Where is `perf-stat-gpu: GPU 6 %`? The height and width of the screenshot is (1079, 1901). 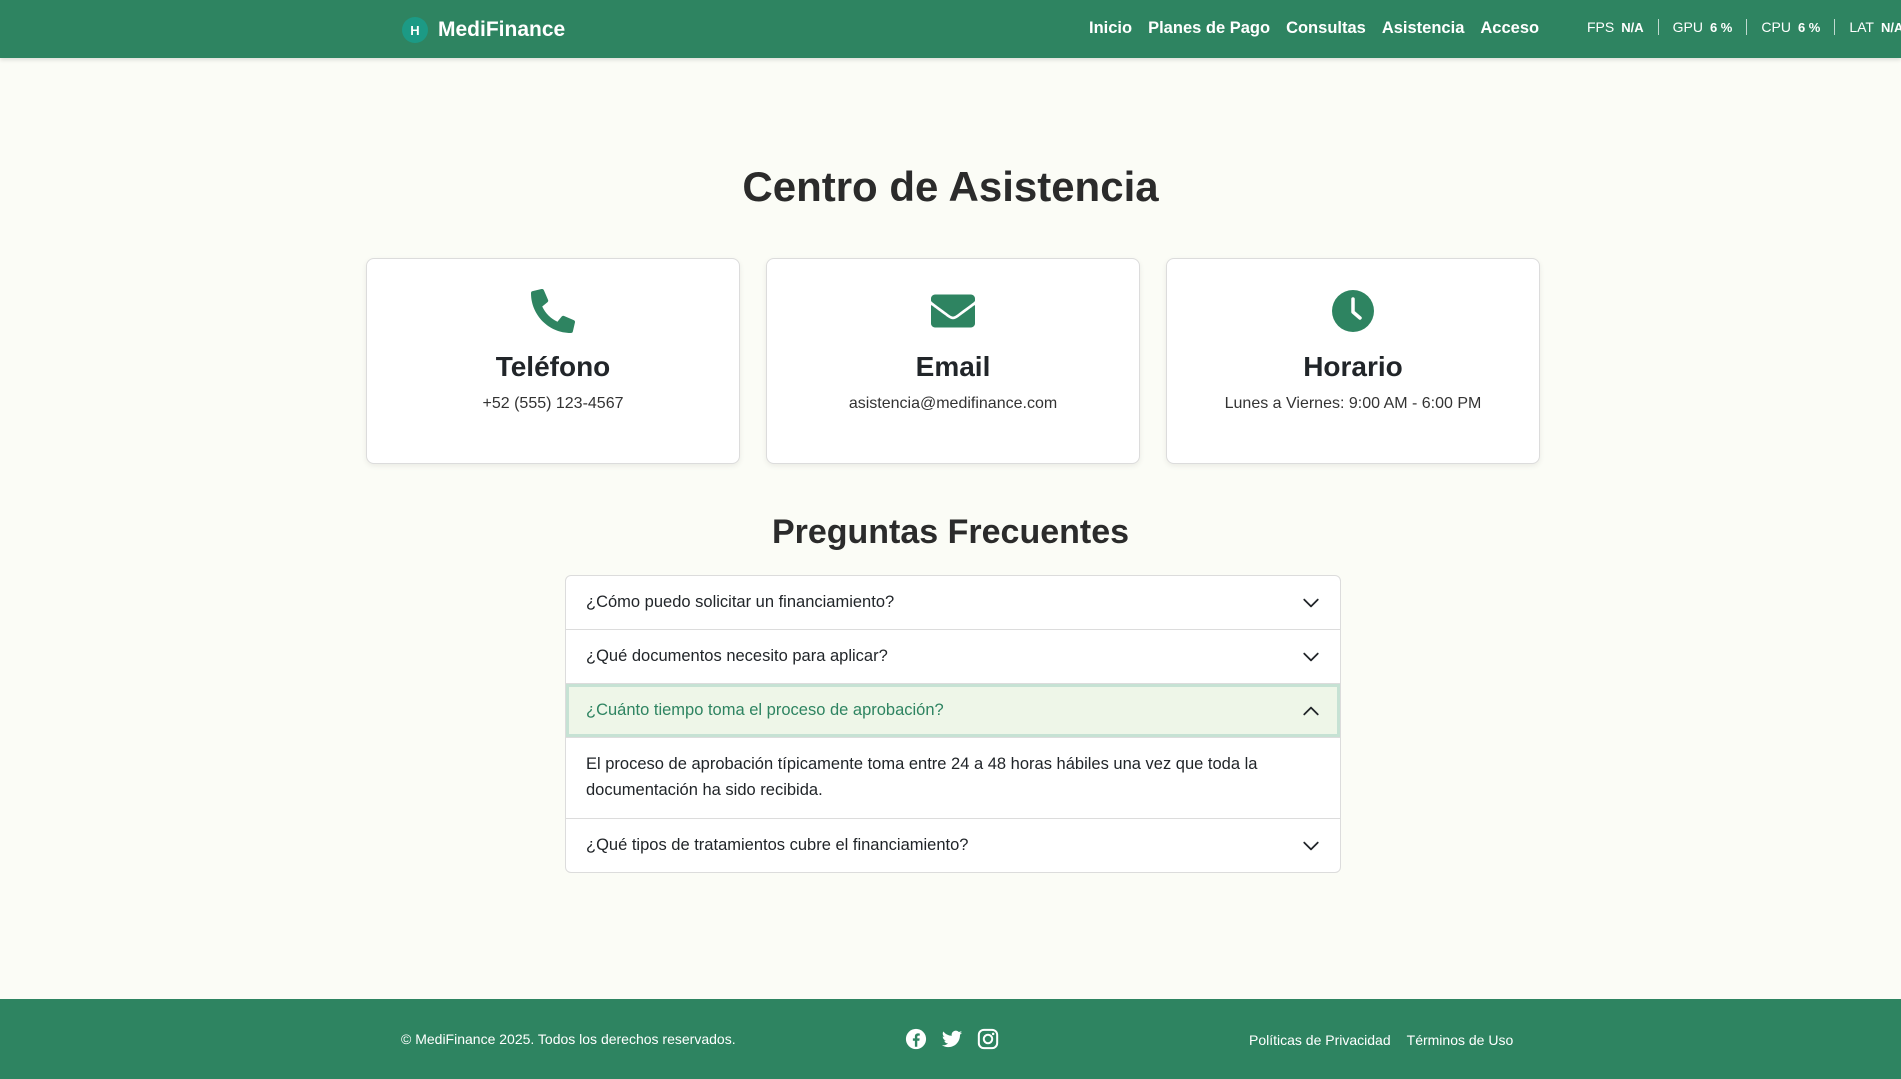
perf-stat-gpu: GPU 6 % is located at coordinates (1702, 27).